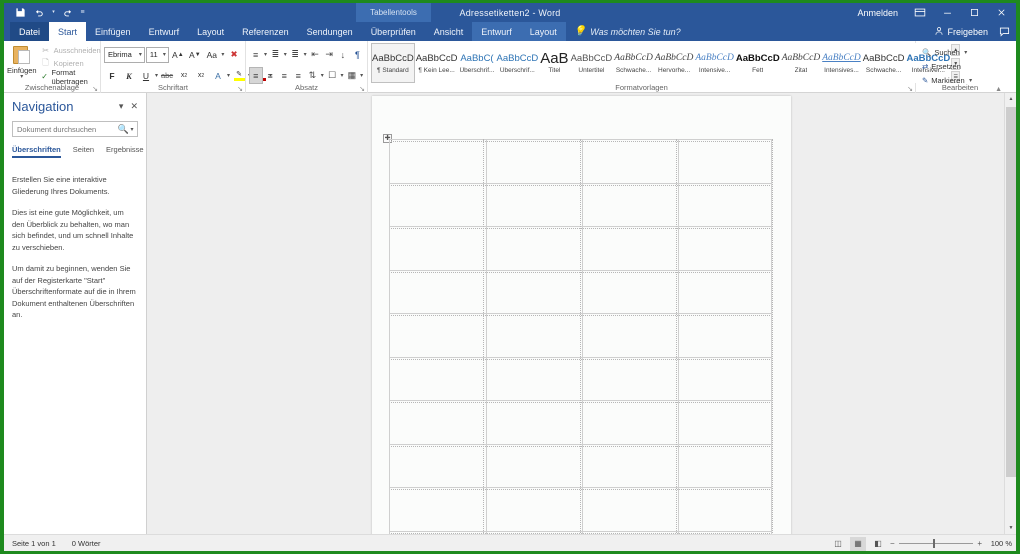 This screenshot has height=554, width=1020. What do you see at coordinates (543, 31) in the screenshot?
I see `tab-tabellentools-layout: Layout` at bounding box center [543, 31].